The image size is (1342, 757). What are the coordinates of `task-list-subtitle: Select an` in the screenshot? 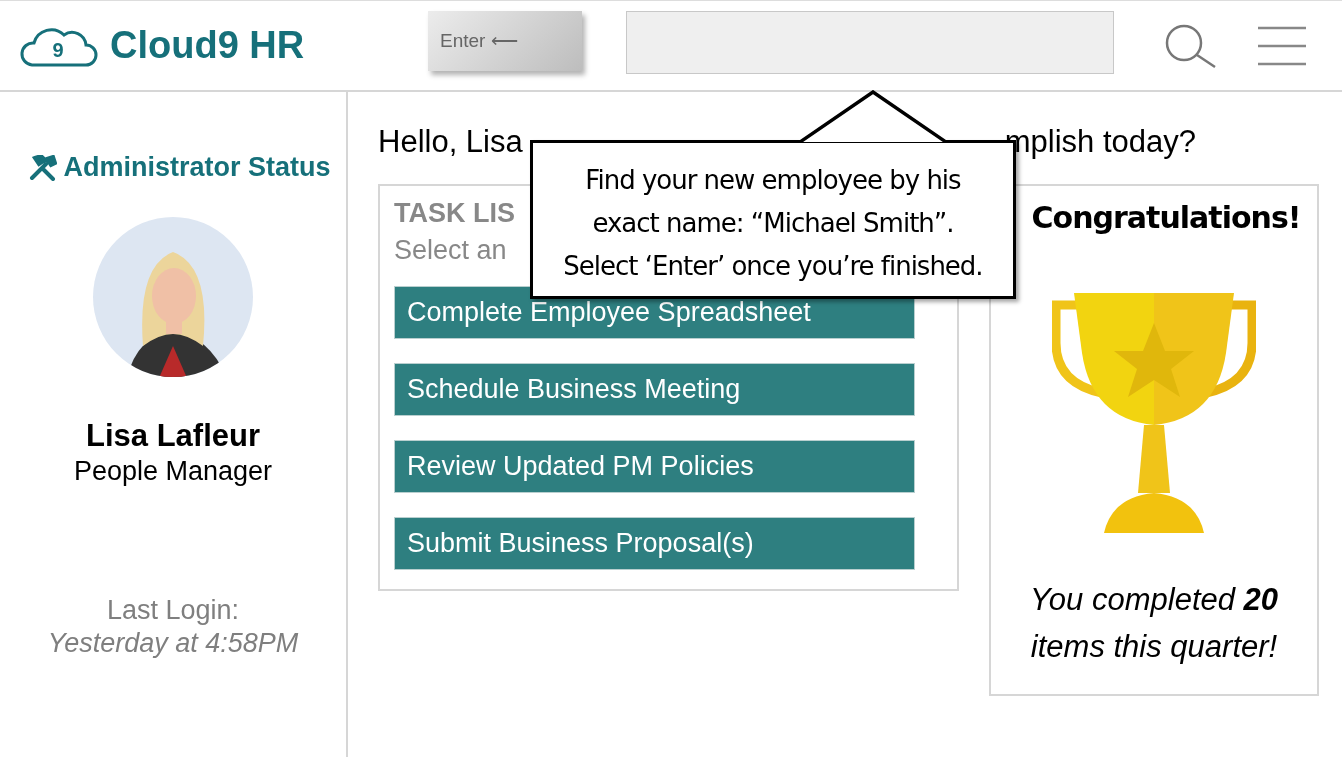 It's located at (450, 250).